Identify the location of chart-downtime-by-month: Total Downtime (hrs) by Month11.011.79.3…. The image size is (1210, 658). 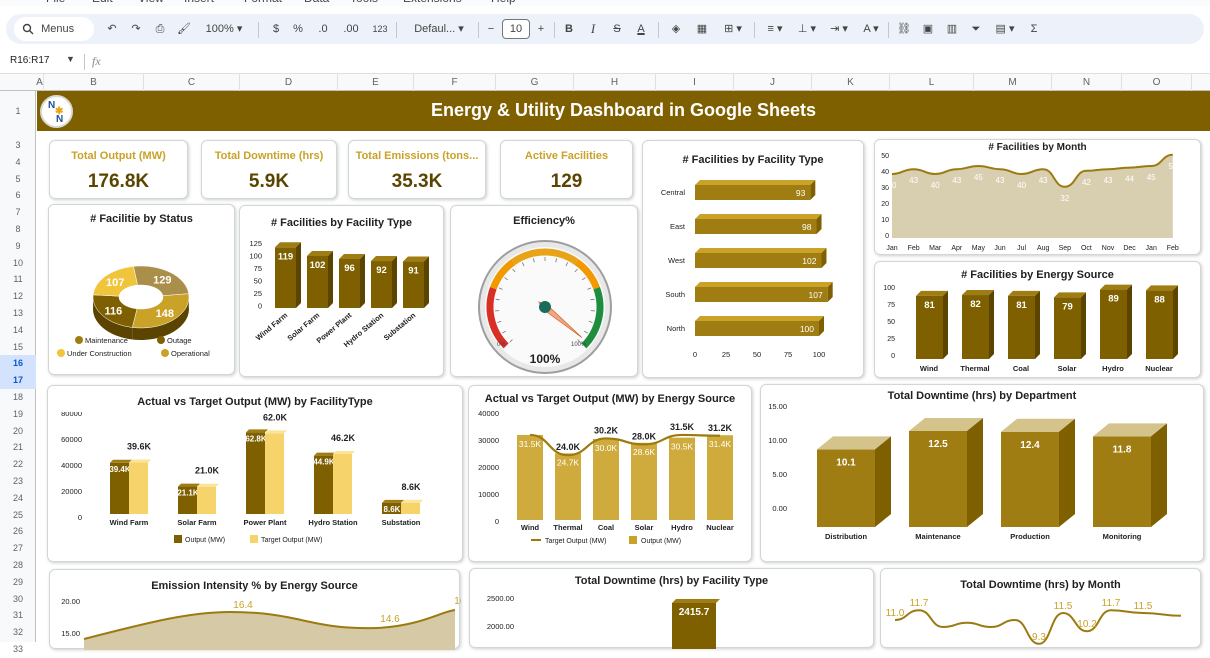
(1040, 608).